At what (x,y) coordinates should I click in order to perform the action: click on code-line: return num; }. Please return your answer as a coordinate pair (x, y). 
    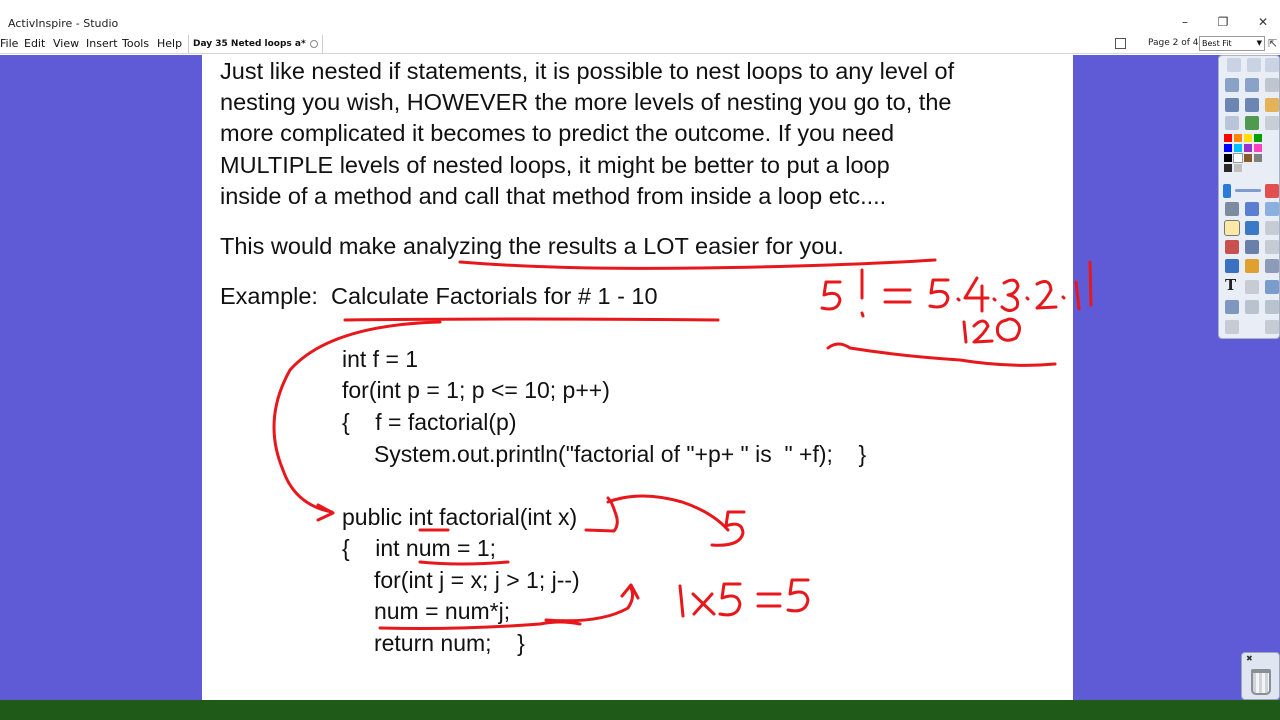
    Looking at the image, I should click on (433, 643).